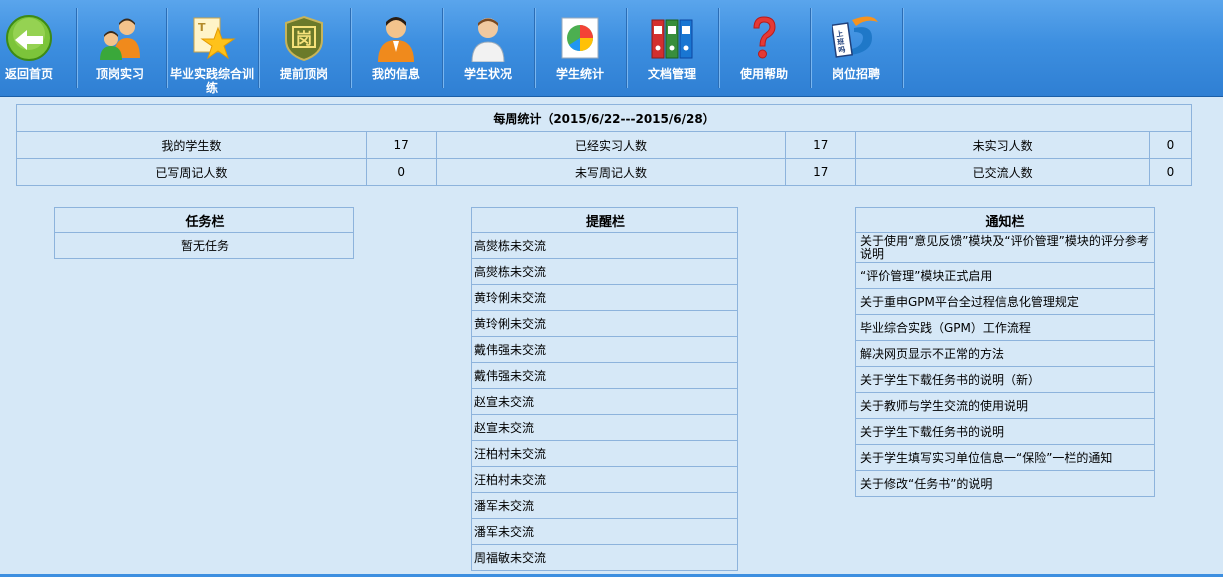 This screenshot has height=577, width=1223. Describe the element at coordinates (28, 74) in the screenshot. I see `toolbar-label: 返回首页` at that location.